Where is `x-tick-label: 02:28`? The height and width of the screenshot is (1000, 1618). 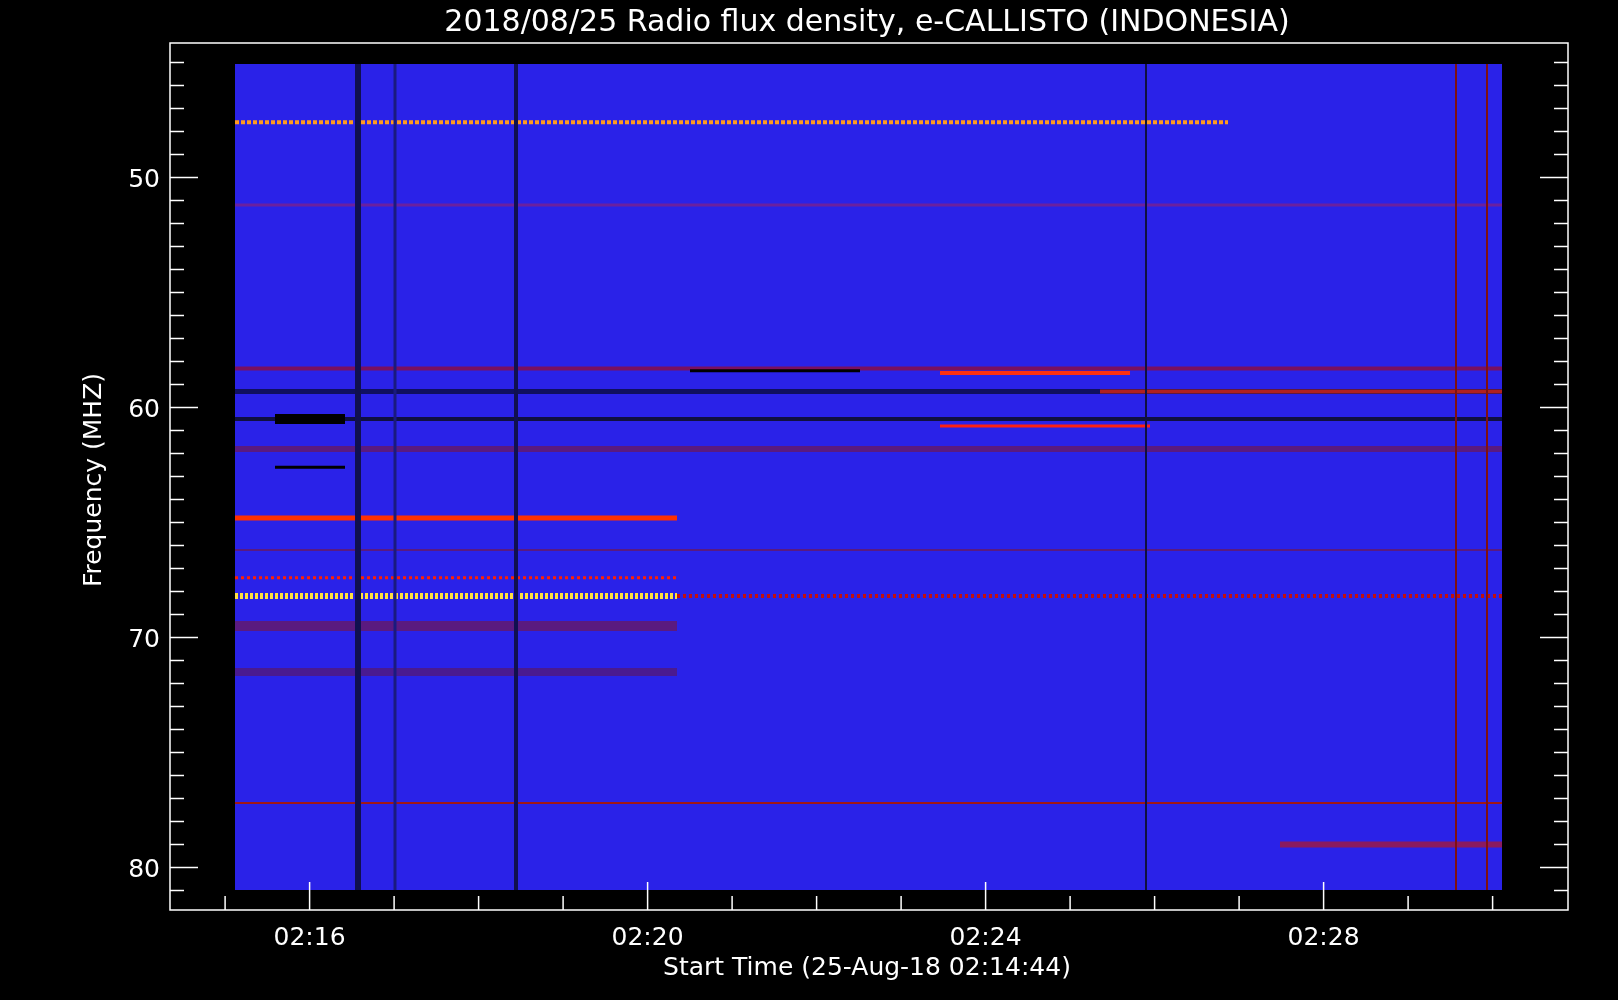
x-tick-label: 02:28 is located at coordinates (1323, 936).